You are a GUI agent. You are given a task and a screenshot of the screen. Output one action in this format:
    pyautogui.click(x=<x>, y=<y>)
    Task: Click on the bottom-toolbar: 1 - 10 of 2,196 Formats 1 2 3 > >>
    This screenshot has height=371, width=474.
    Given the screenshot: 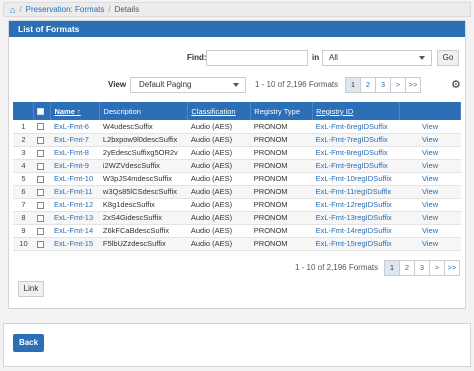 What is the action you would take?
    pyautogui.click(x=237, y=268)
    